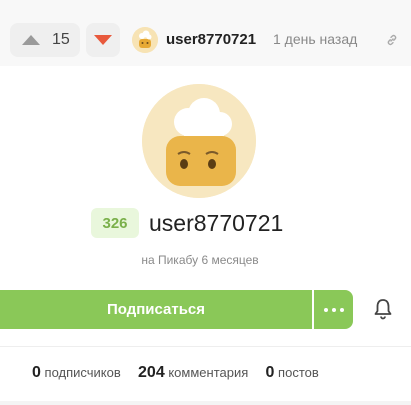 The width and height of the screenshot is (411, 405). What do you see at coordinates (383, 309) in the screenshot?
I see `bell-icon` at bounding box center [383, 309].